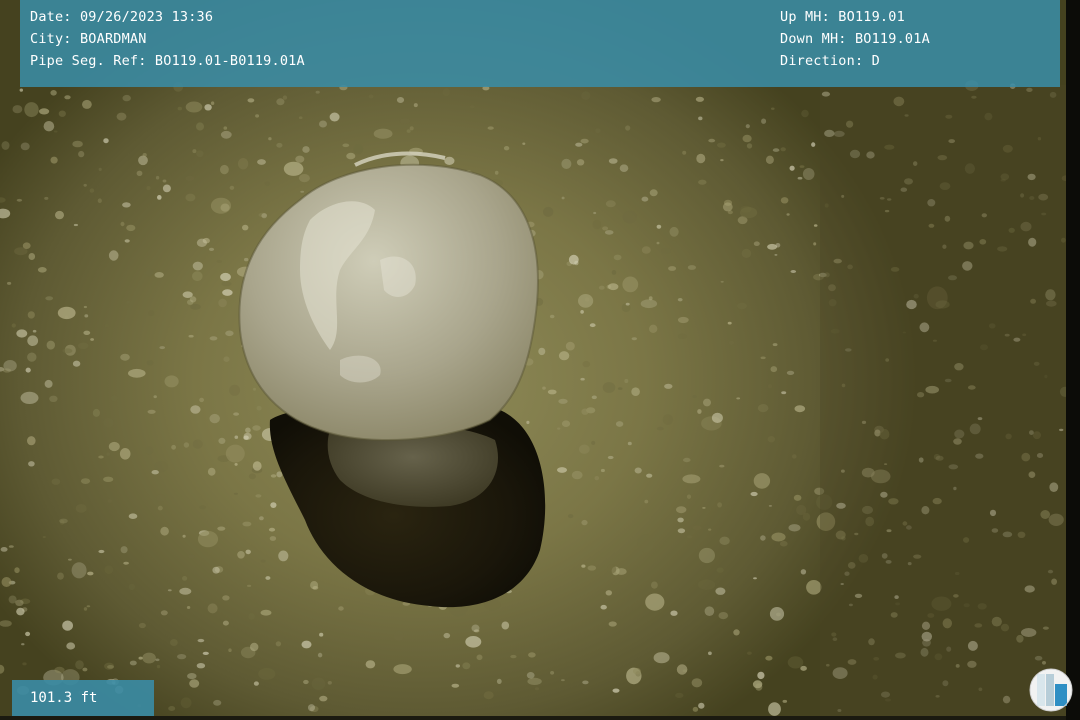 Image resolution: width=1080 pixels, height=720 pixels. I want to click on direction-label: Direction: D, so click(830, 61).